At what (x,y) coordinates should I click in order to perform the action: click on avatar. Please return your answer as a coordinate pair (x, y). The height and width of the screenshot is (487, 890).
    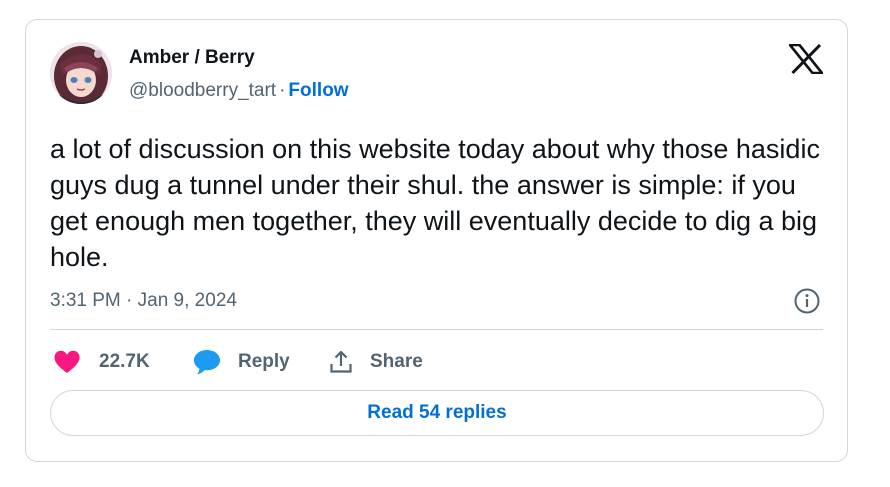
    Looking at the image, I should click on (81, 73).